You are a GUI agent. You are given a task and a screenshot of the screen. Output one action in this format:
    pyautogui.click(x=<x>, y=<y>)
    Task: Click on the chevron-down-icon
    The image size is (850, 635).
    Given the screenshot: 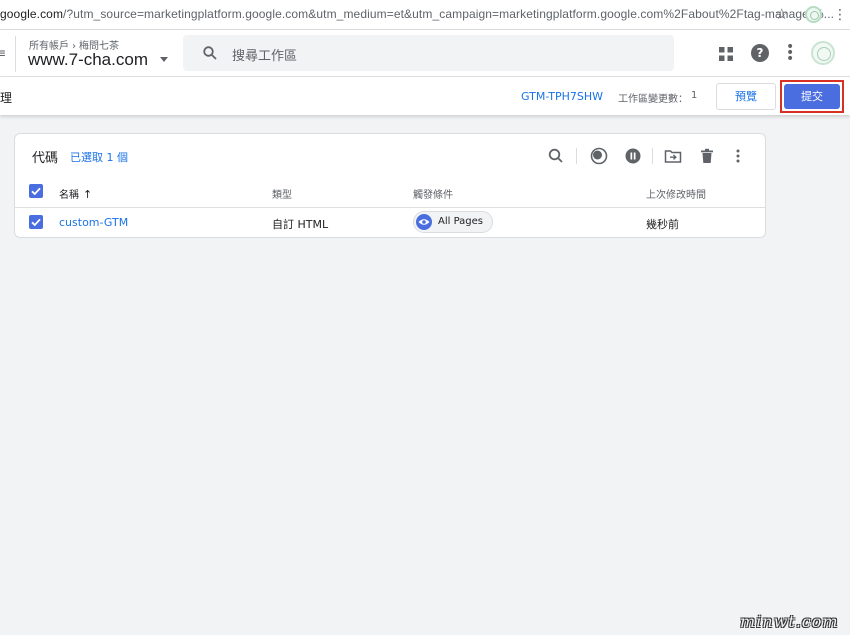 What is the action you would take?
    pyautogui.click(x=164, y=59)
    